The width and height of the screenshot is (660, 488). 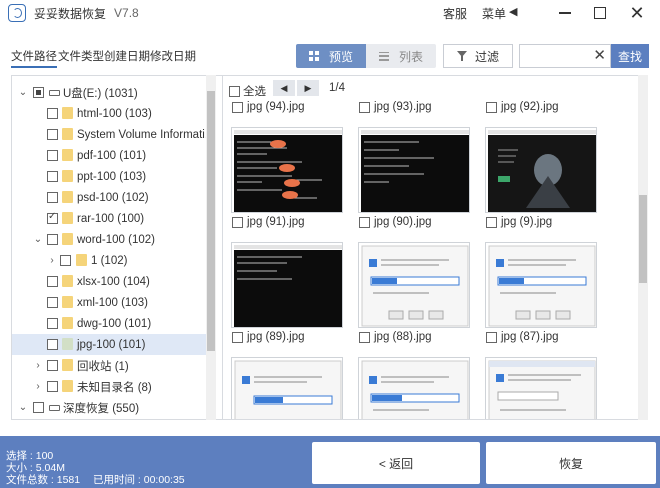 What do you see at coordinates (519, 222) in the screenshot?
I see `file-item: jpg (9).jpg` at bounding box center [519, 222].